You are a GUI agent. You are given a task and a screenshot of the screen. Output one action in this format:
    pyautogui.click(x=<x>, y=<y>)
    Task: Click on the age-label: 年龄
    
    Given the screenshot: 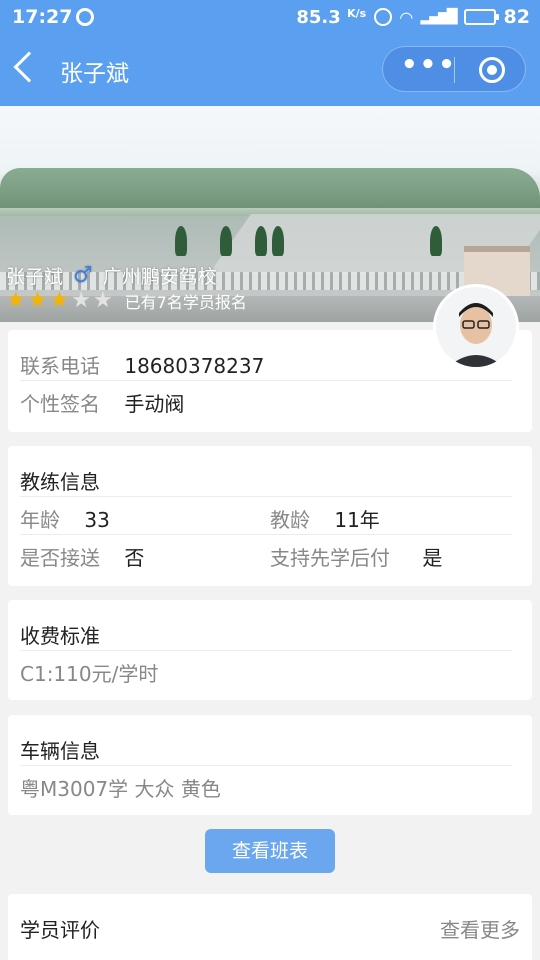 What is the action you would take?
    pyautogui.click(x=40, y=520)
    